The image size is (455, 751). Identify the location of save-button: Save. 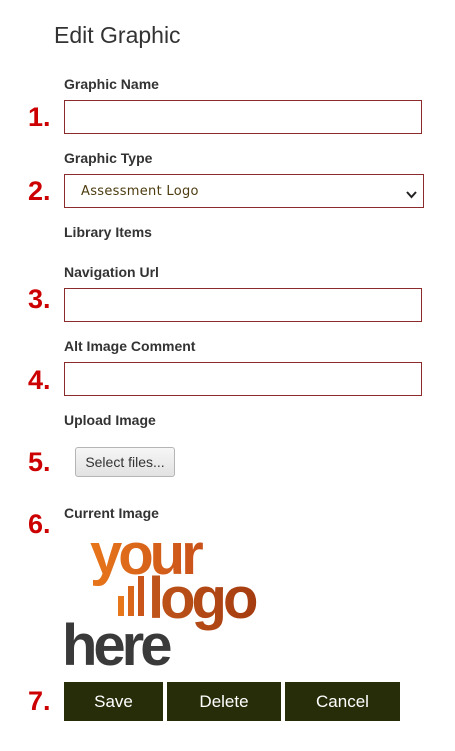
(113, 701).